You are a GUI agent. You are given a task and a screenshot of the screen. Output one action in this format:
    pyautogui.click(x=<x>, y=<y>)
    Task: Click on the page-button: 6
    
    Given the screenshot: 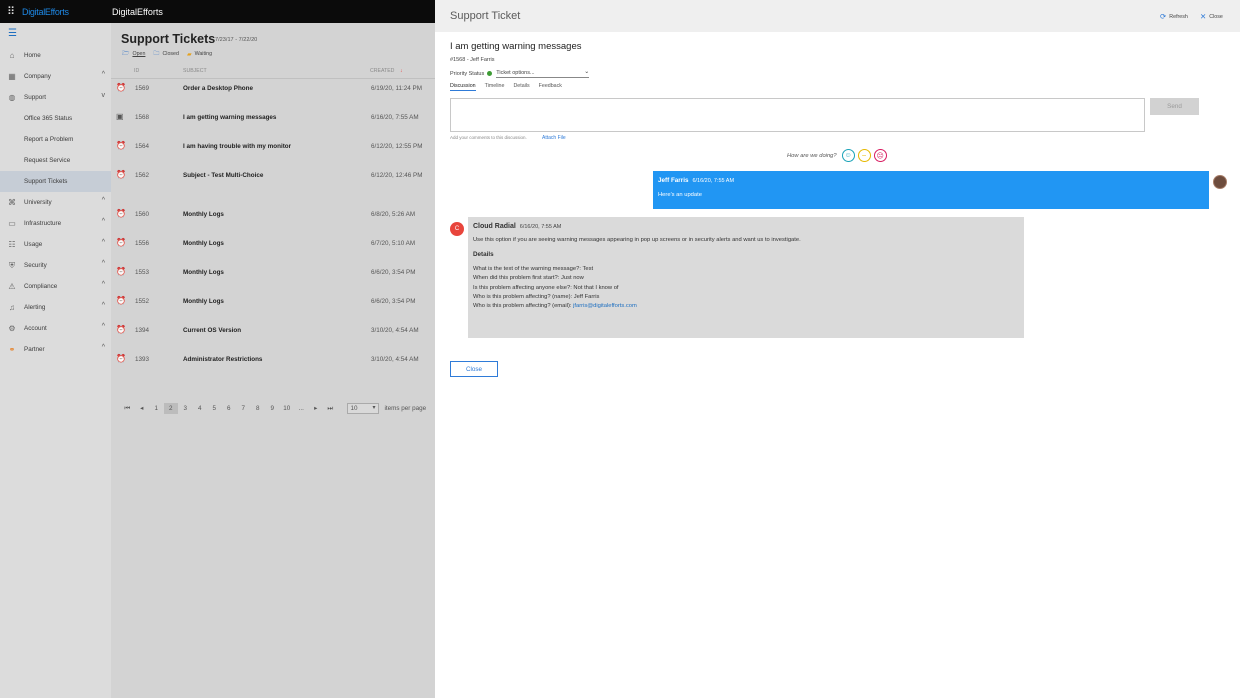 What is the action you would take?
    pyautogui.click(x=229, y=408)
    